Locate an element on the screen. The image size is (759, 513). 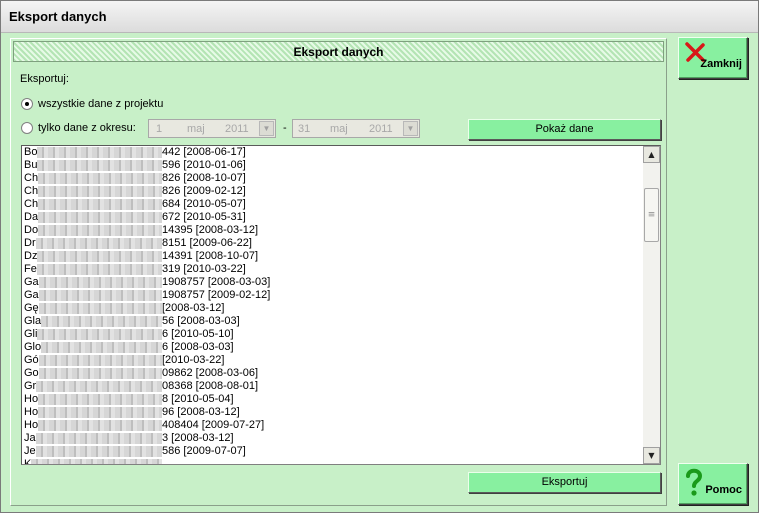
help-icon is located at coordinates (694, 482).